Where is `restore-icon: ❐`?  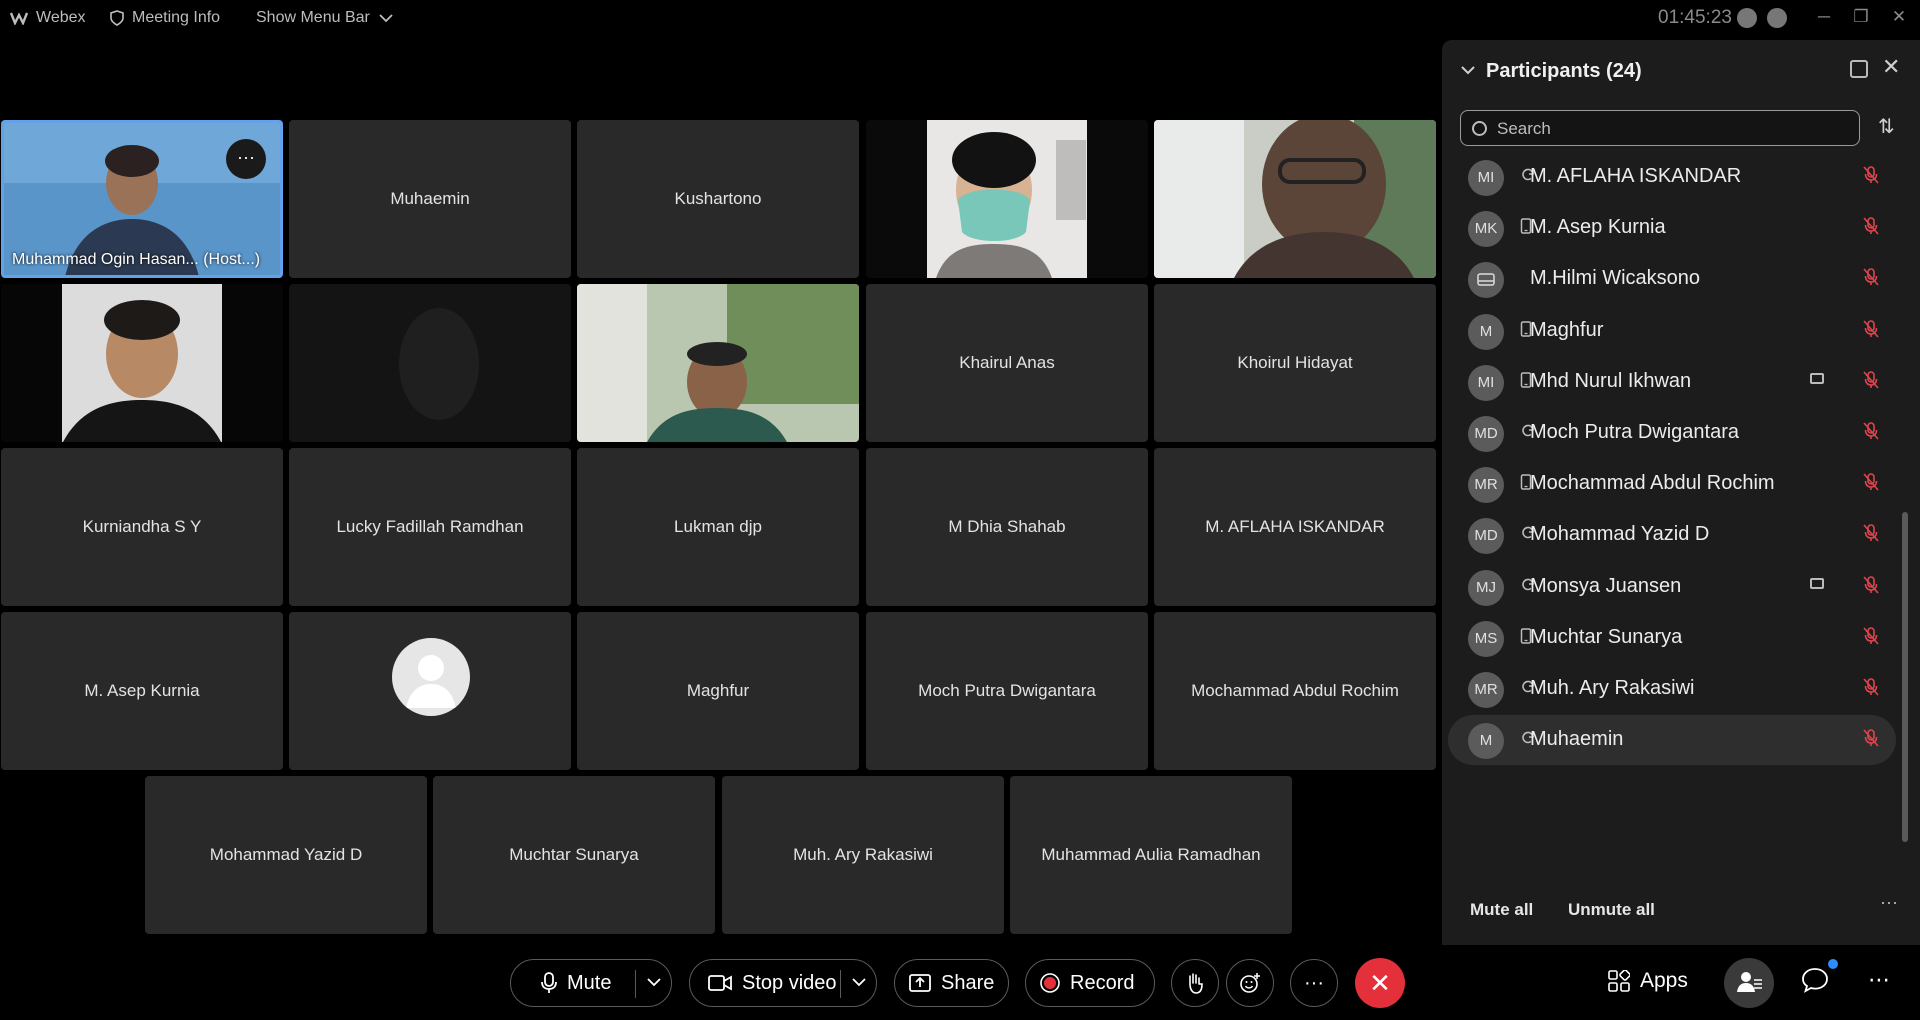 restore-icon: ❐ is located at coordinates (1861, 17).